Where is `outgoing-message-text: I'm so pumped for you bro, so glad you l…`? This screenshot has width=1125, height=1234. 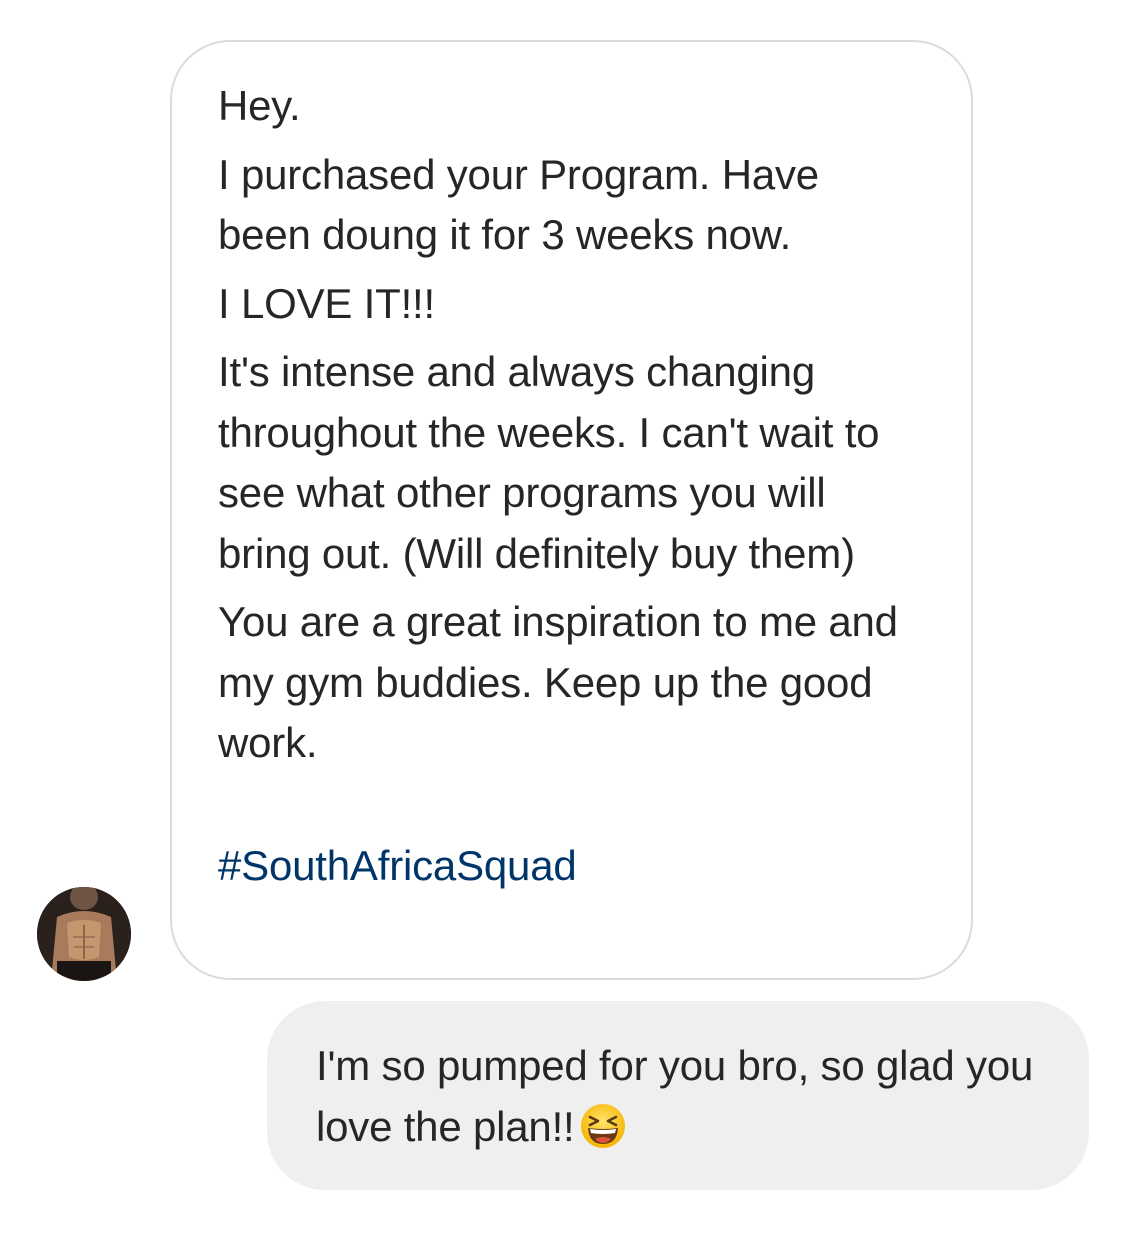
outgoing-message-text: I'm so pumped for you bro, so glad you l… is located at coordinates (682, 1096).